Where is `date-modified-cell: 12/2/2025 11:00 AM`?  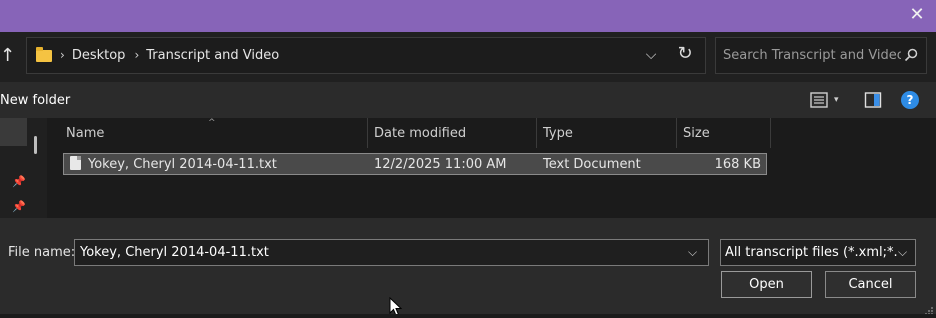 date-modified-cell: 12/2/2025 11:00 AM is located at coordinates (440, 164).